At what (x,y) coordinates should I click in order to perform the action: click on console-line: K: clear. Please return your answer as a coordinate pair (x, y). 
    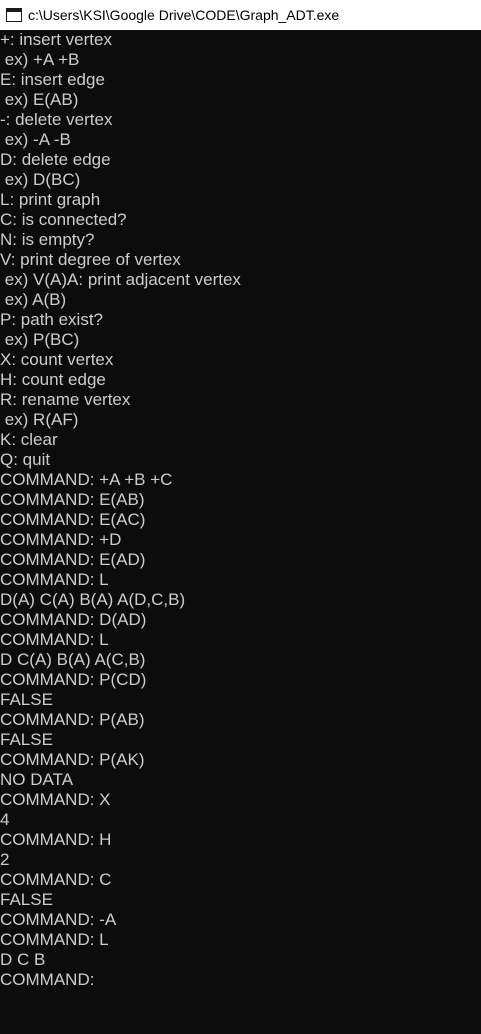
    Looking at the image, I should click on (29, 439).